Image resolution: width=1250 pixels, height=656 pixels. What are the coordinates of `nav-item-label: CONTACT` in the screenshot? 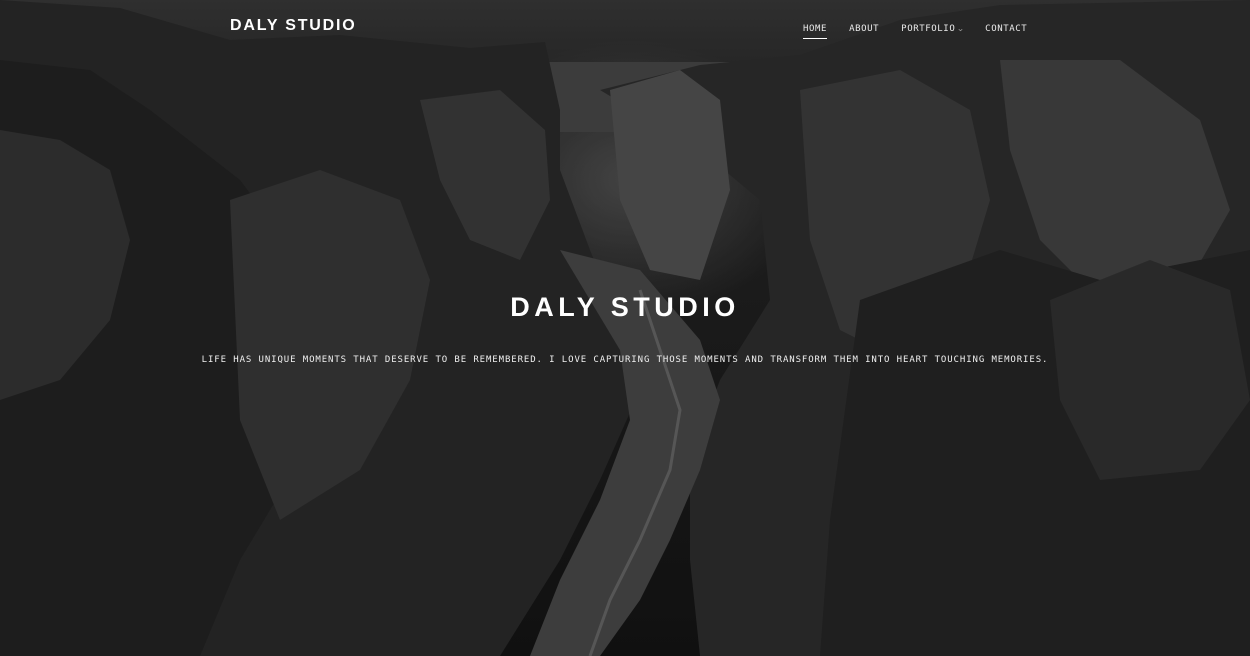 It's located at (1006, 29).